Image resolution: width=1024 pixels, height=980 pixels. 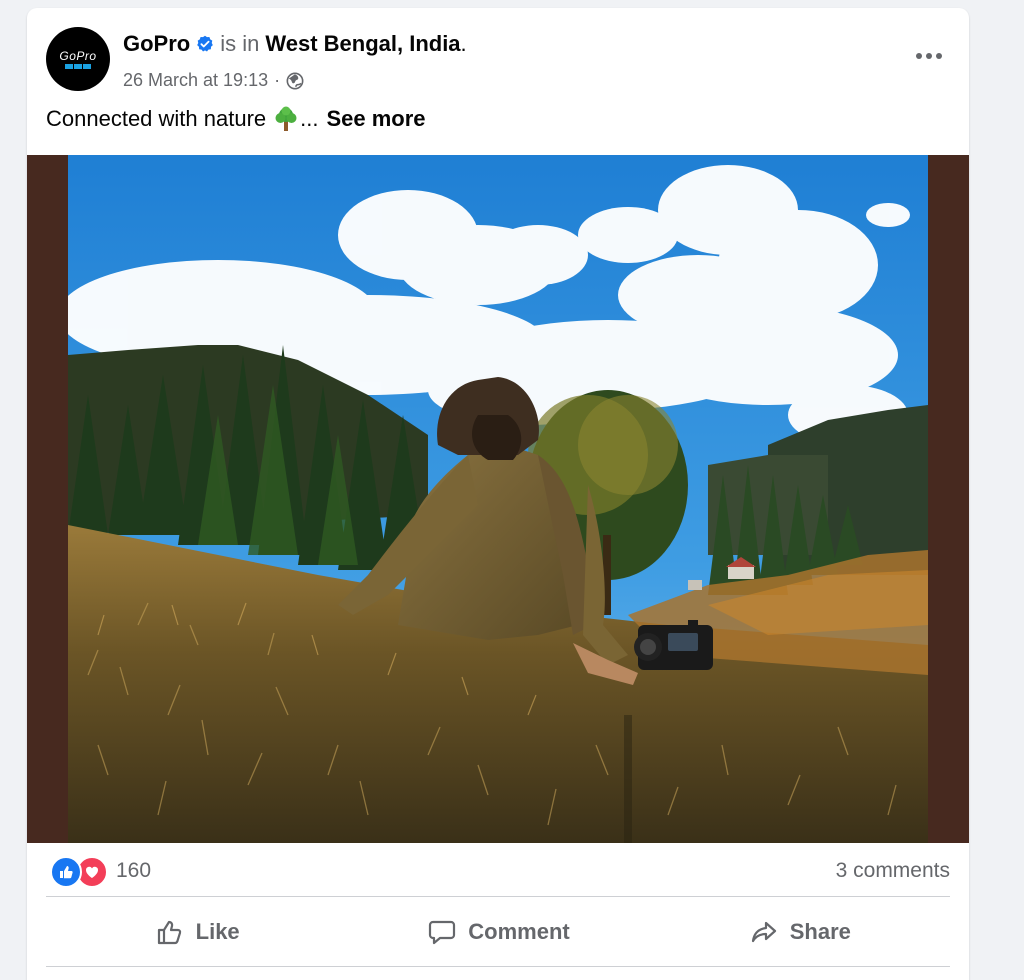 What do you see at coordinates (362, 44) in the screenshot?
I see `location-link: West Bengal, India` at bounding box center [362, 44].